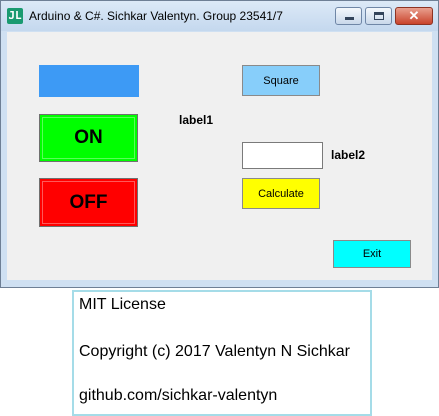  Describe the element at coordinates (178, 395) in the screenshot. I see `license-github: github.com/sichkar-valentyn` at that location.